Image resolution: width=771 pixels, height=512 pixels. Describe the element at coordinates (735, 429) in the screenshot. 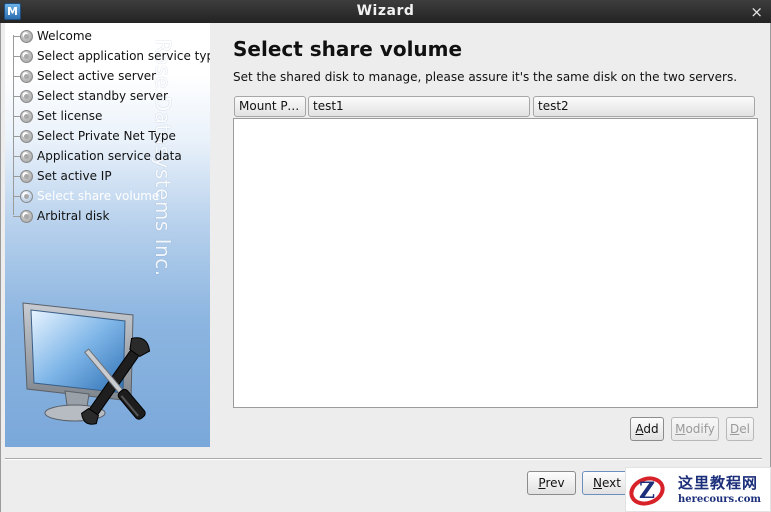

I see `del-mnemonic: D` at that location.